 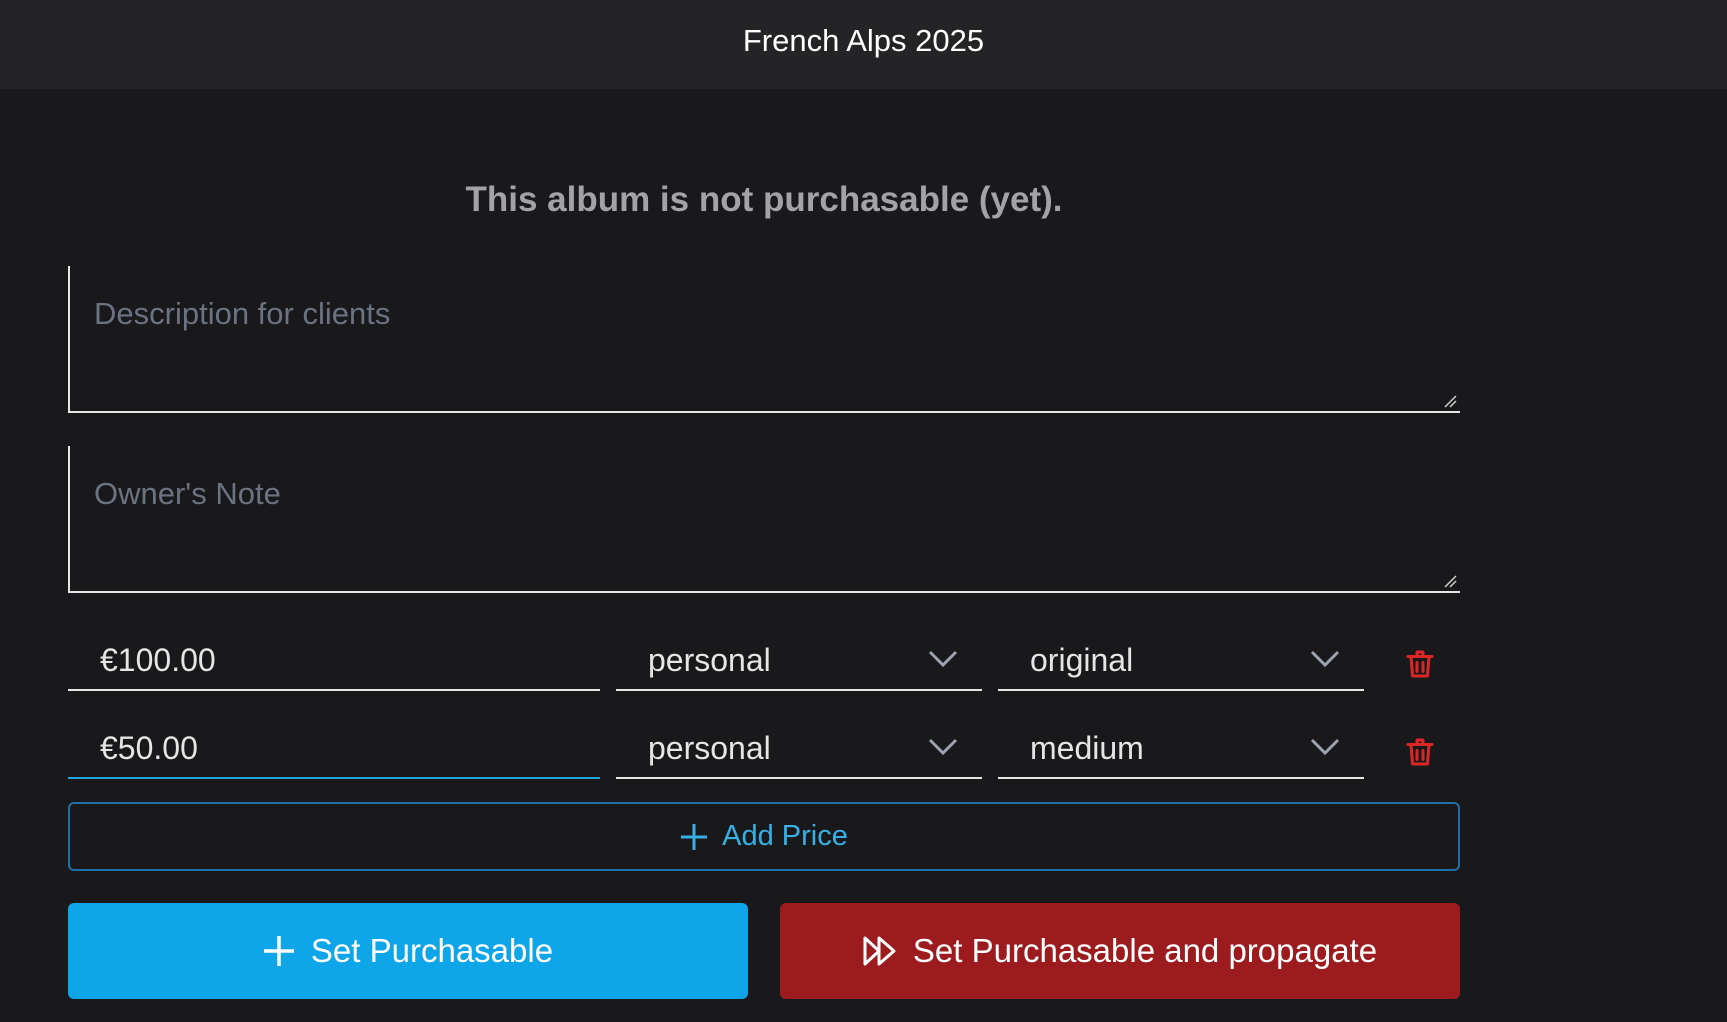 I want to click on description-field-container, so click(x=764, y=339).